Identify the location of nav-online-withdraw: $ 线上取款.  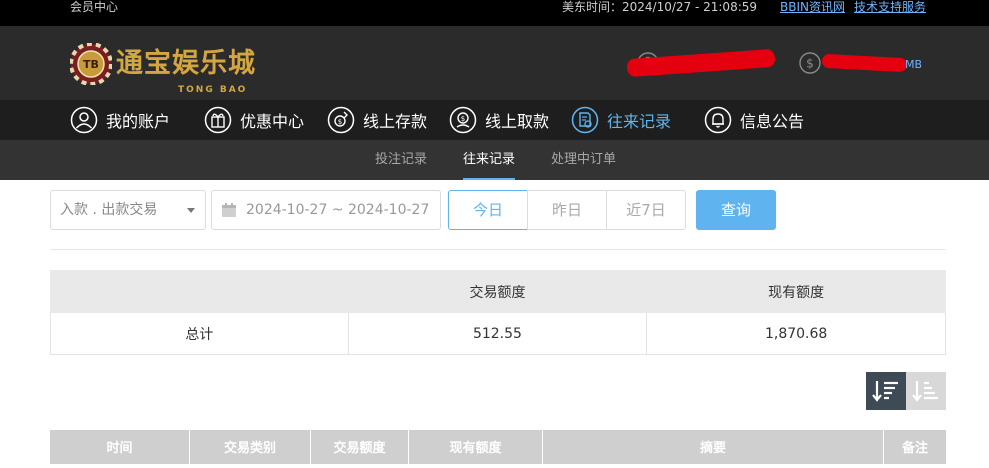
(499, 120).